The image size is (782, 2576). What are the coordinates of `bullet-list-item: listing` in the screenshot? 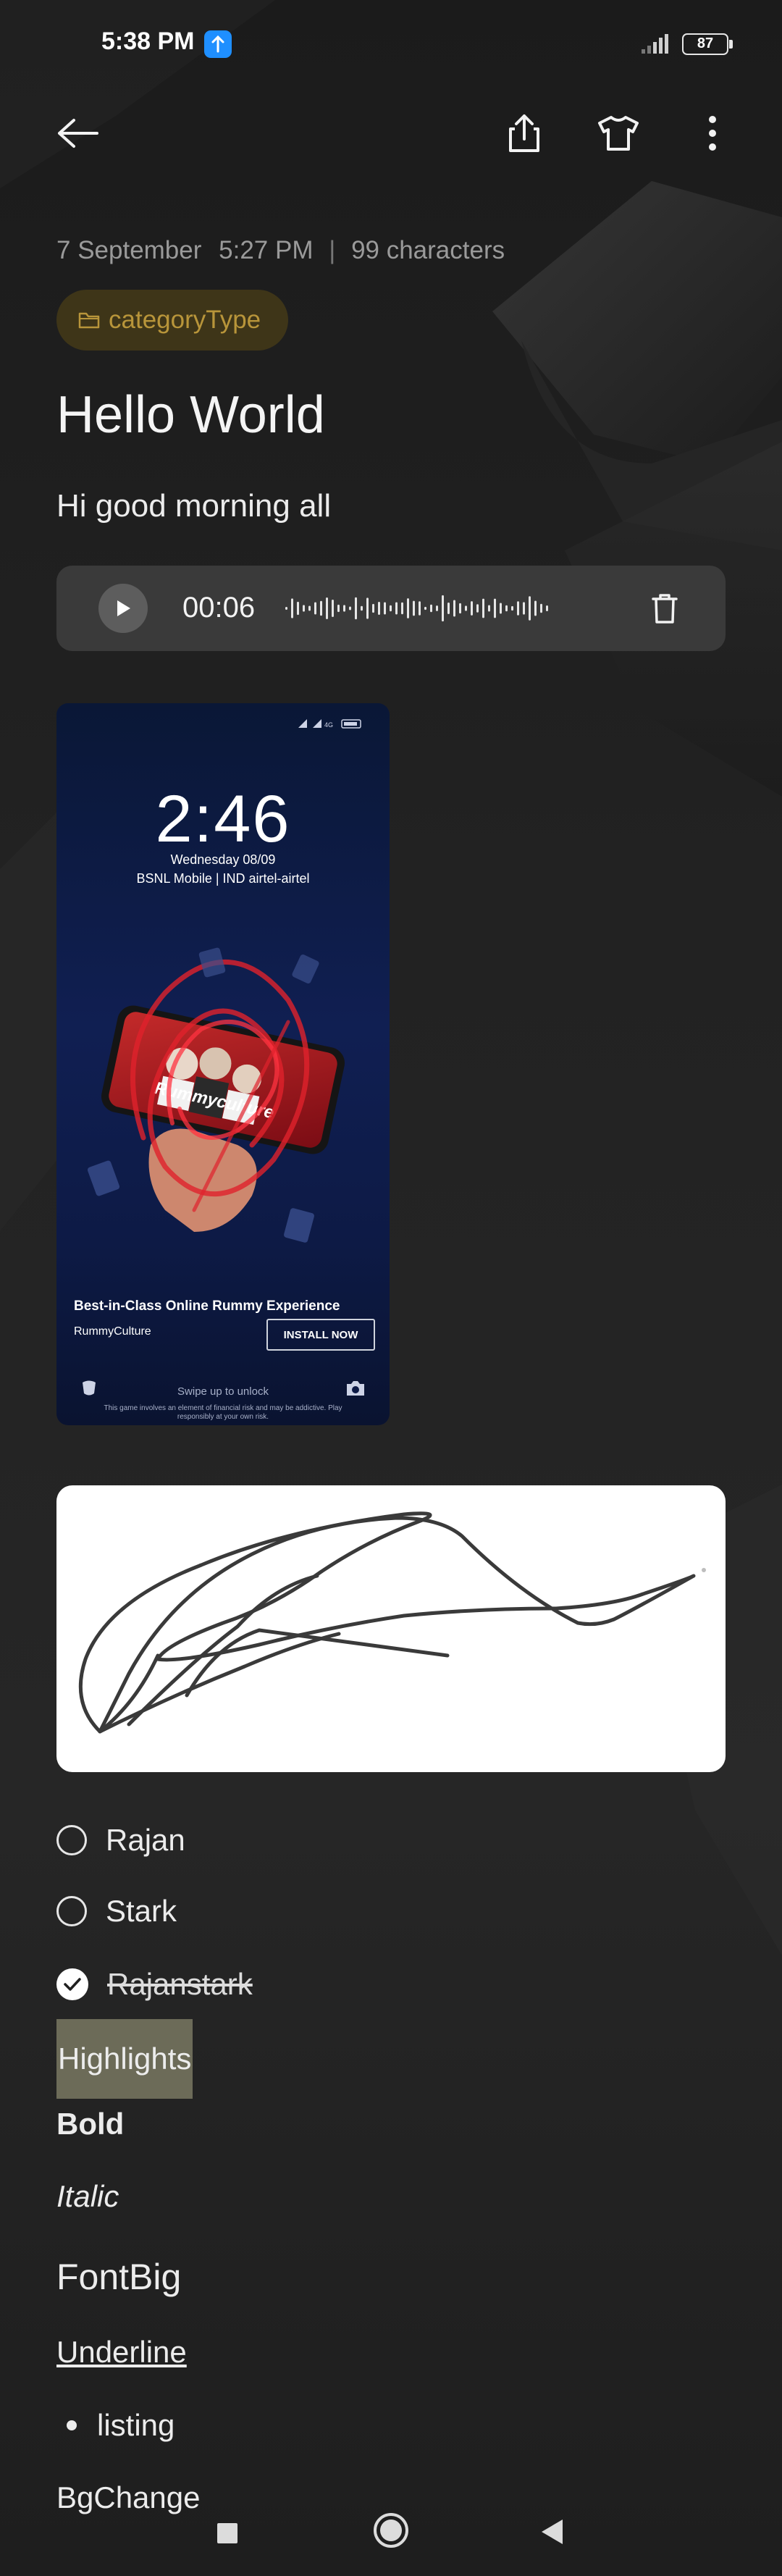 It's located at (121, 2425).